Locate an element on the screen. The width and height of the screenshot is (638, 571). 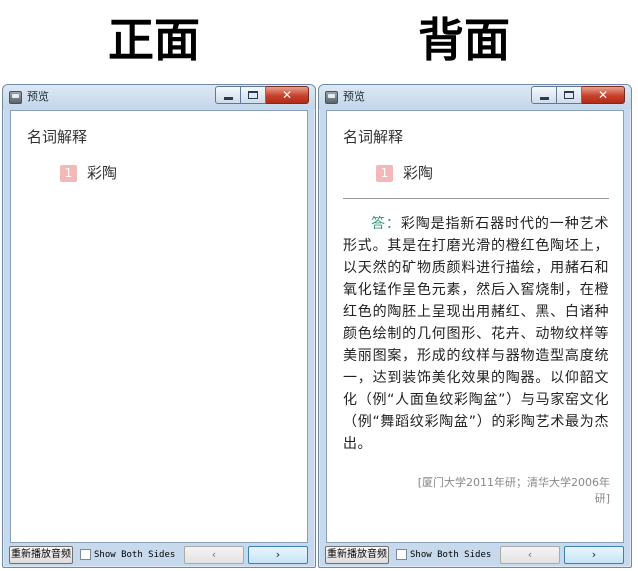
back-side-label: 背面 is located at coordinates (464, 40).